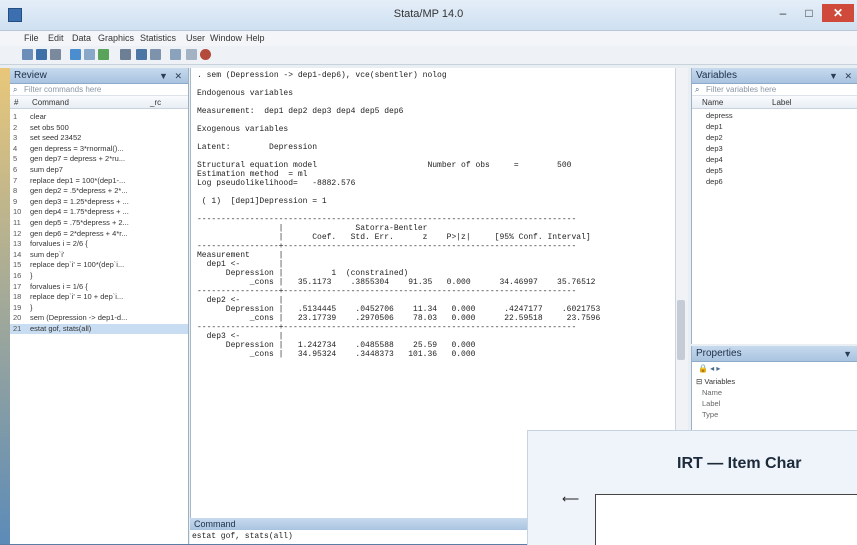 Image resolution: width=857 pixels, height=545 pixels. What do you see at coordinates (50, 102) in the screenshot?
I see `col-command: Command` at bounding box center [50, 102].